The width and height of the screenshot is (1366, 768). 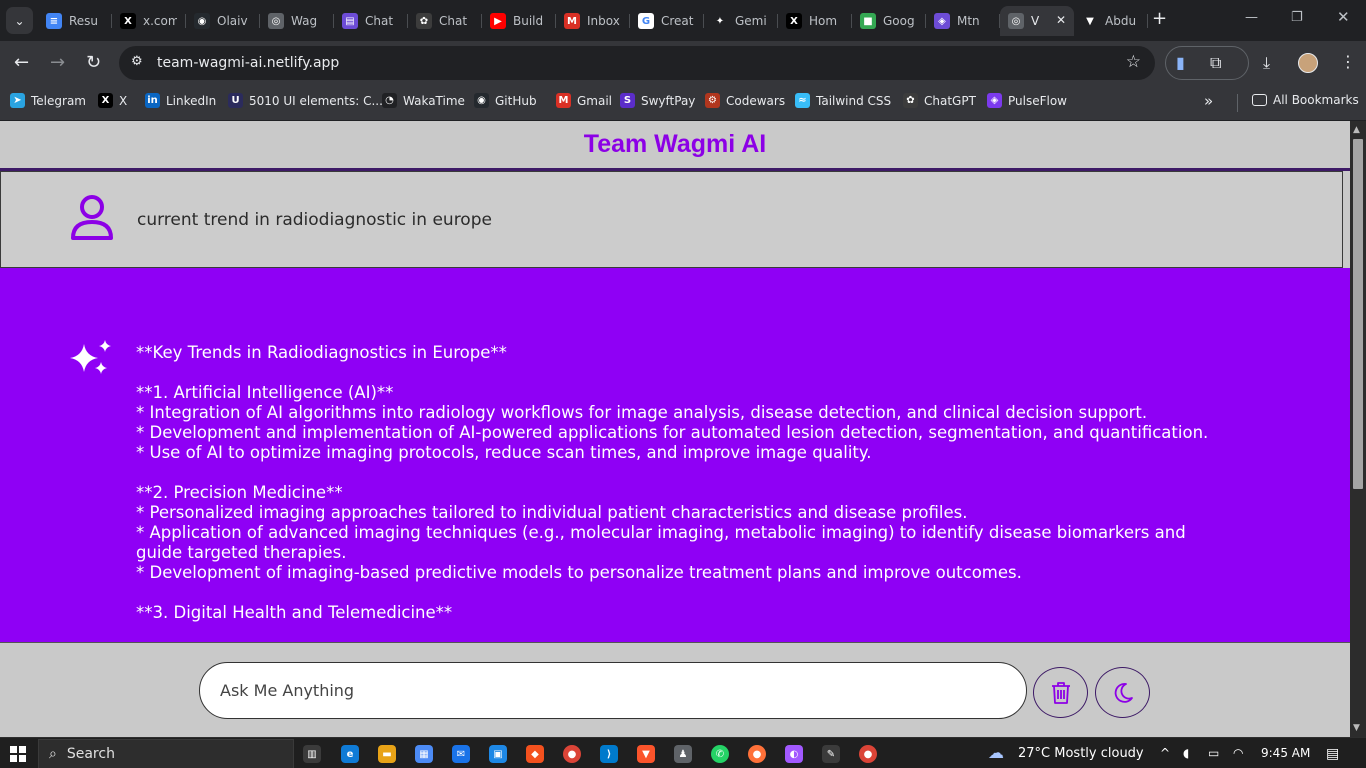 What do you see at coordinates (1037, 100) in the screenshot?
I see `bookmark-label: PulseFlow` at bounding box center [1037, 100].